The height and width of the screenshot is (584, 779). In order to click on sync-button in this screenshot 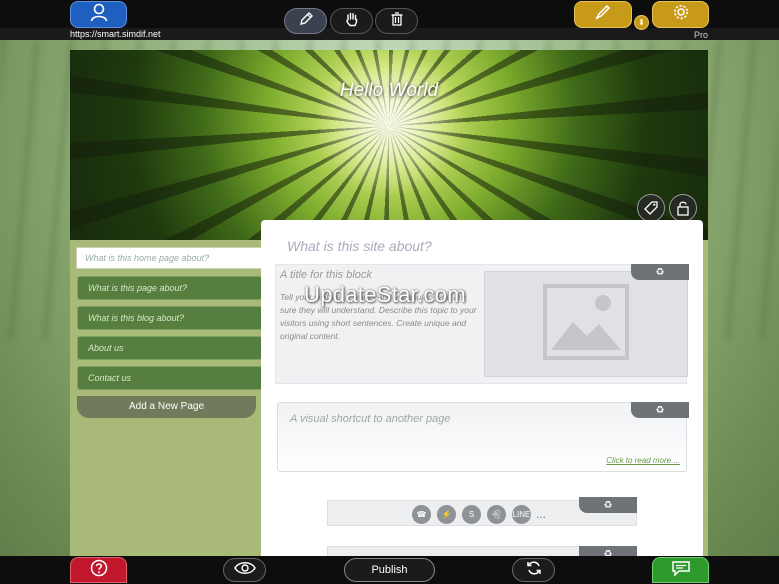, I will do `click(533, 570)`.